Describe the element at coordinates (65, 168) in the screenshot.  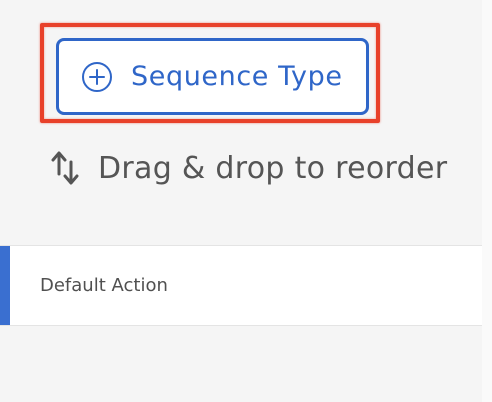
I see `sort-arrows-icon` at that location.